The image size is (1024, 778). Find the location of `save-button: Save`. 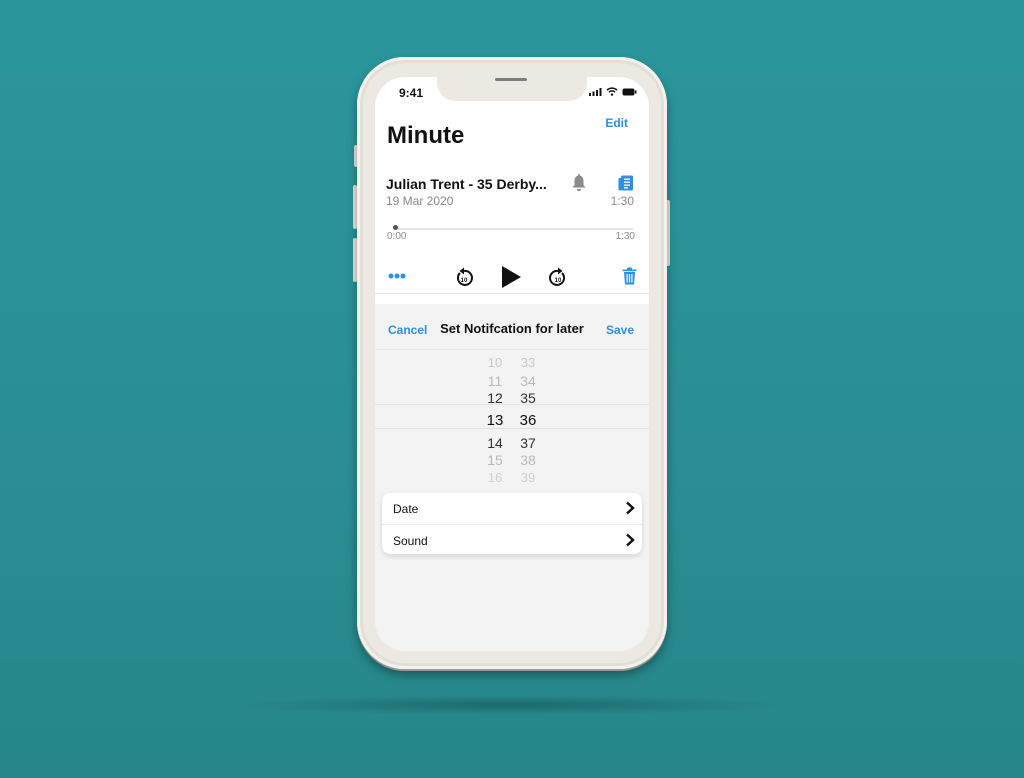

save-button: Save is located at coordinates (620, 330).